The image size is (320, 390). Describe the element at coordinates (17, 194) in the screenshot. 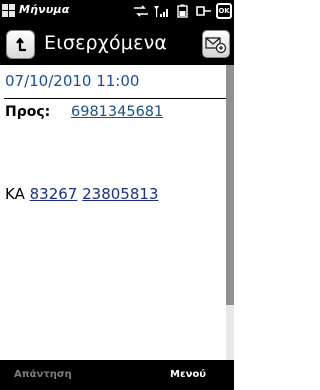

I see `message-body-prefix: KA` at that location.